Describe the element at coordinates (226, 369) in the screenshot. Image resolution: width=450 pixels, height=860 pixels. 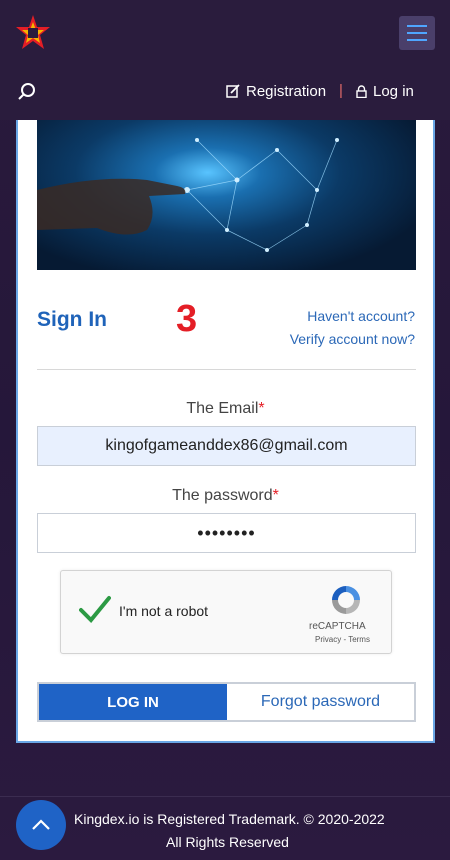
I see `divider` at that location.